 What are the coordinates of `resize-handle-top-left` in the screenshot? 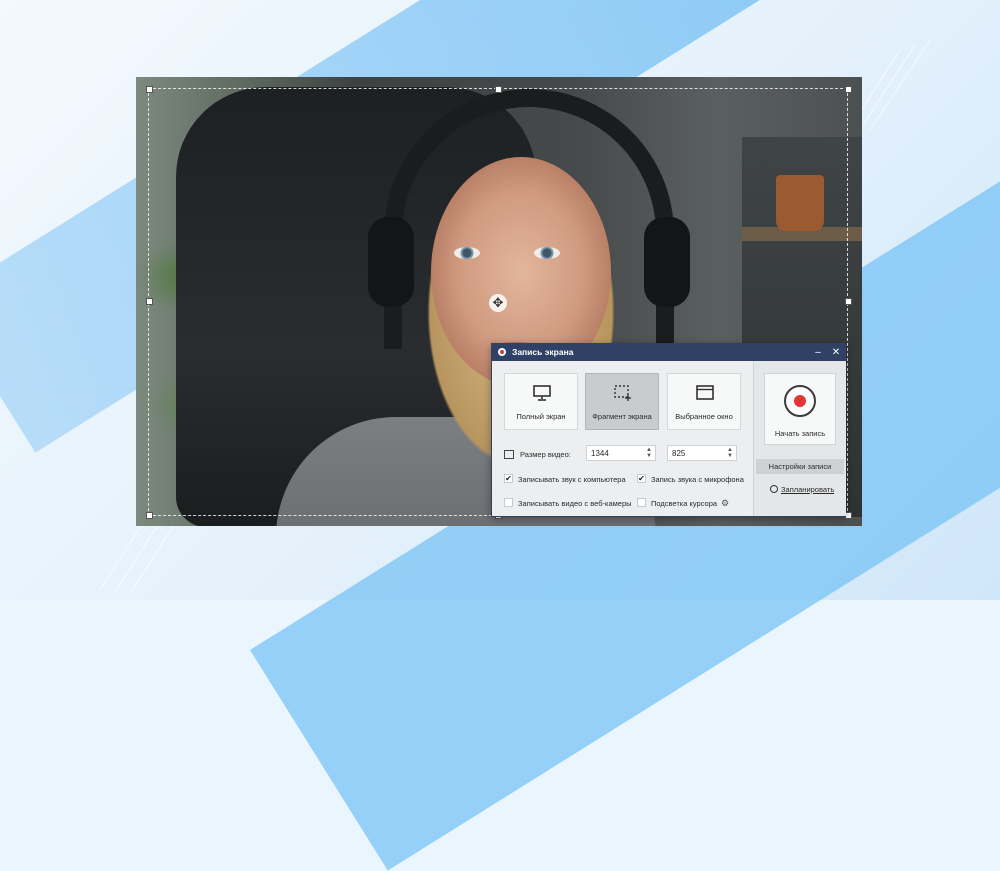 It's located at (149, 89).